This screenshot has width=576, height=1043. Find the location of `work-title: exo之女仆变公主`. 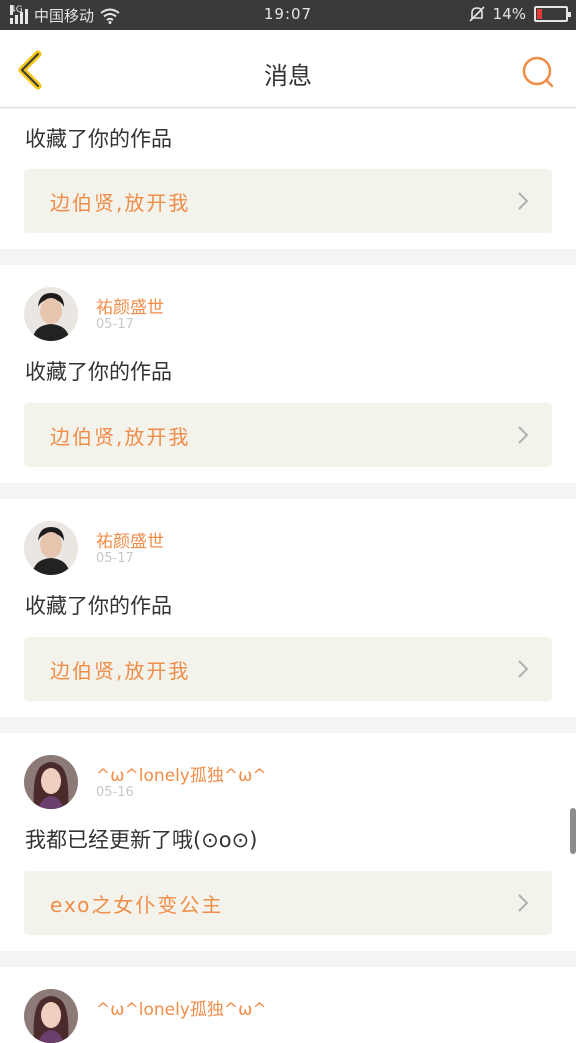

work-title: exo之女仆变公主 is located at coordinates (137, 905).